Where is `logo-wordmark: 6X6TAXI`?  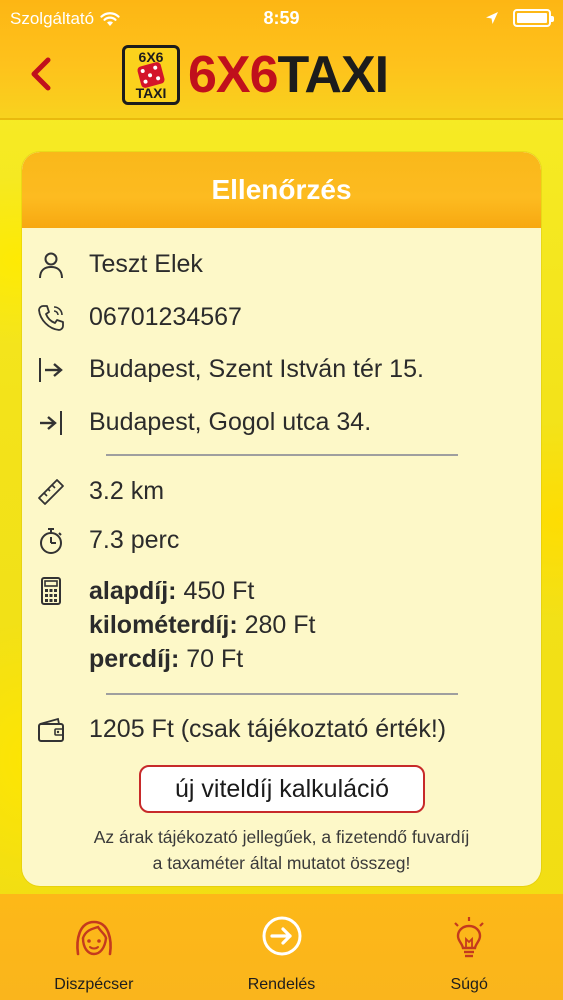 logo-wordmark: 6X6TAXI is located at coordinates (289, 75).